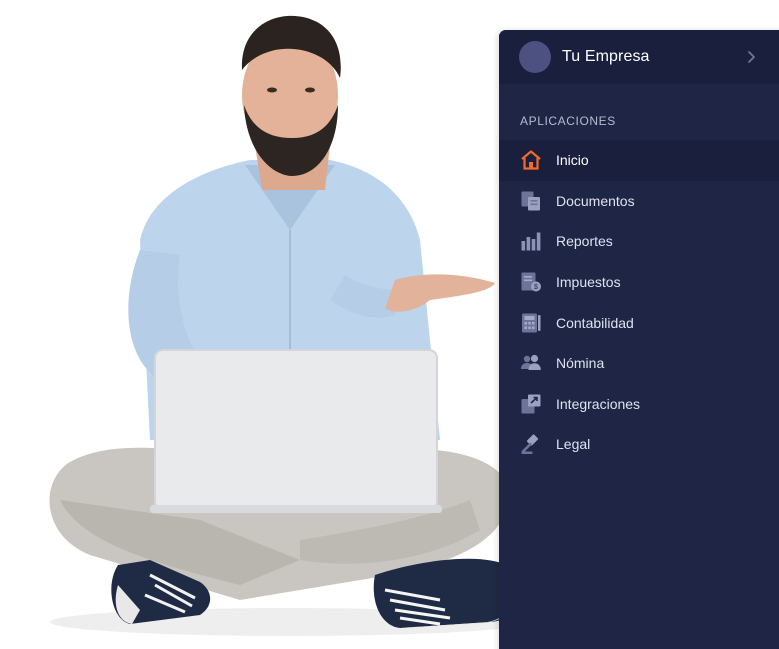 This screenshot has width=779, height=649. Describe the element at coordinates (598, 403) in the screenshot. I see `sidebar-item-label: Integraciones` at that location.